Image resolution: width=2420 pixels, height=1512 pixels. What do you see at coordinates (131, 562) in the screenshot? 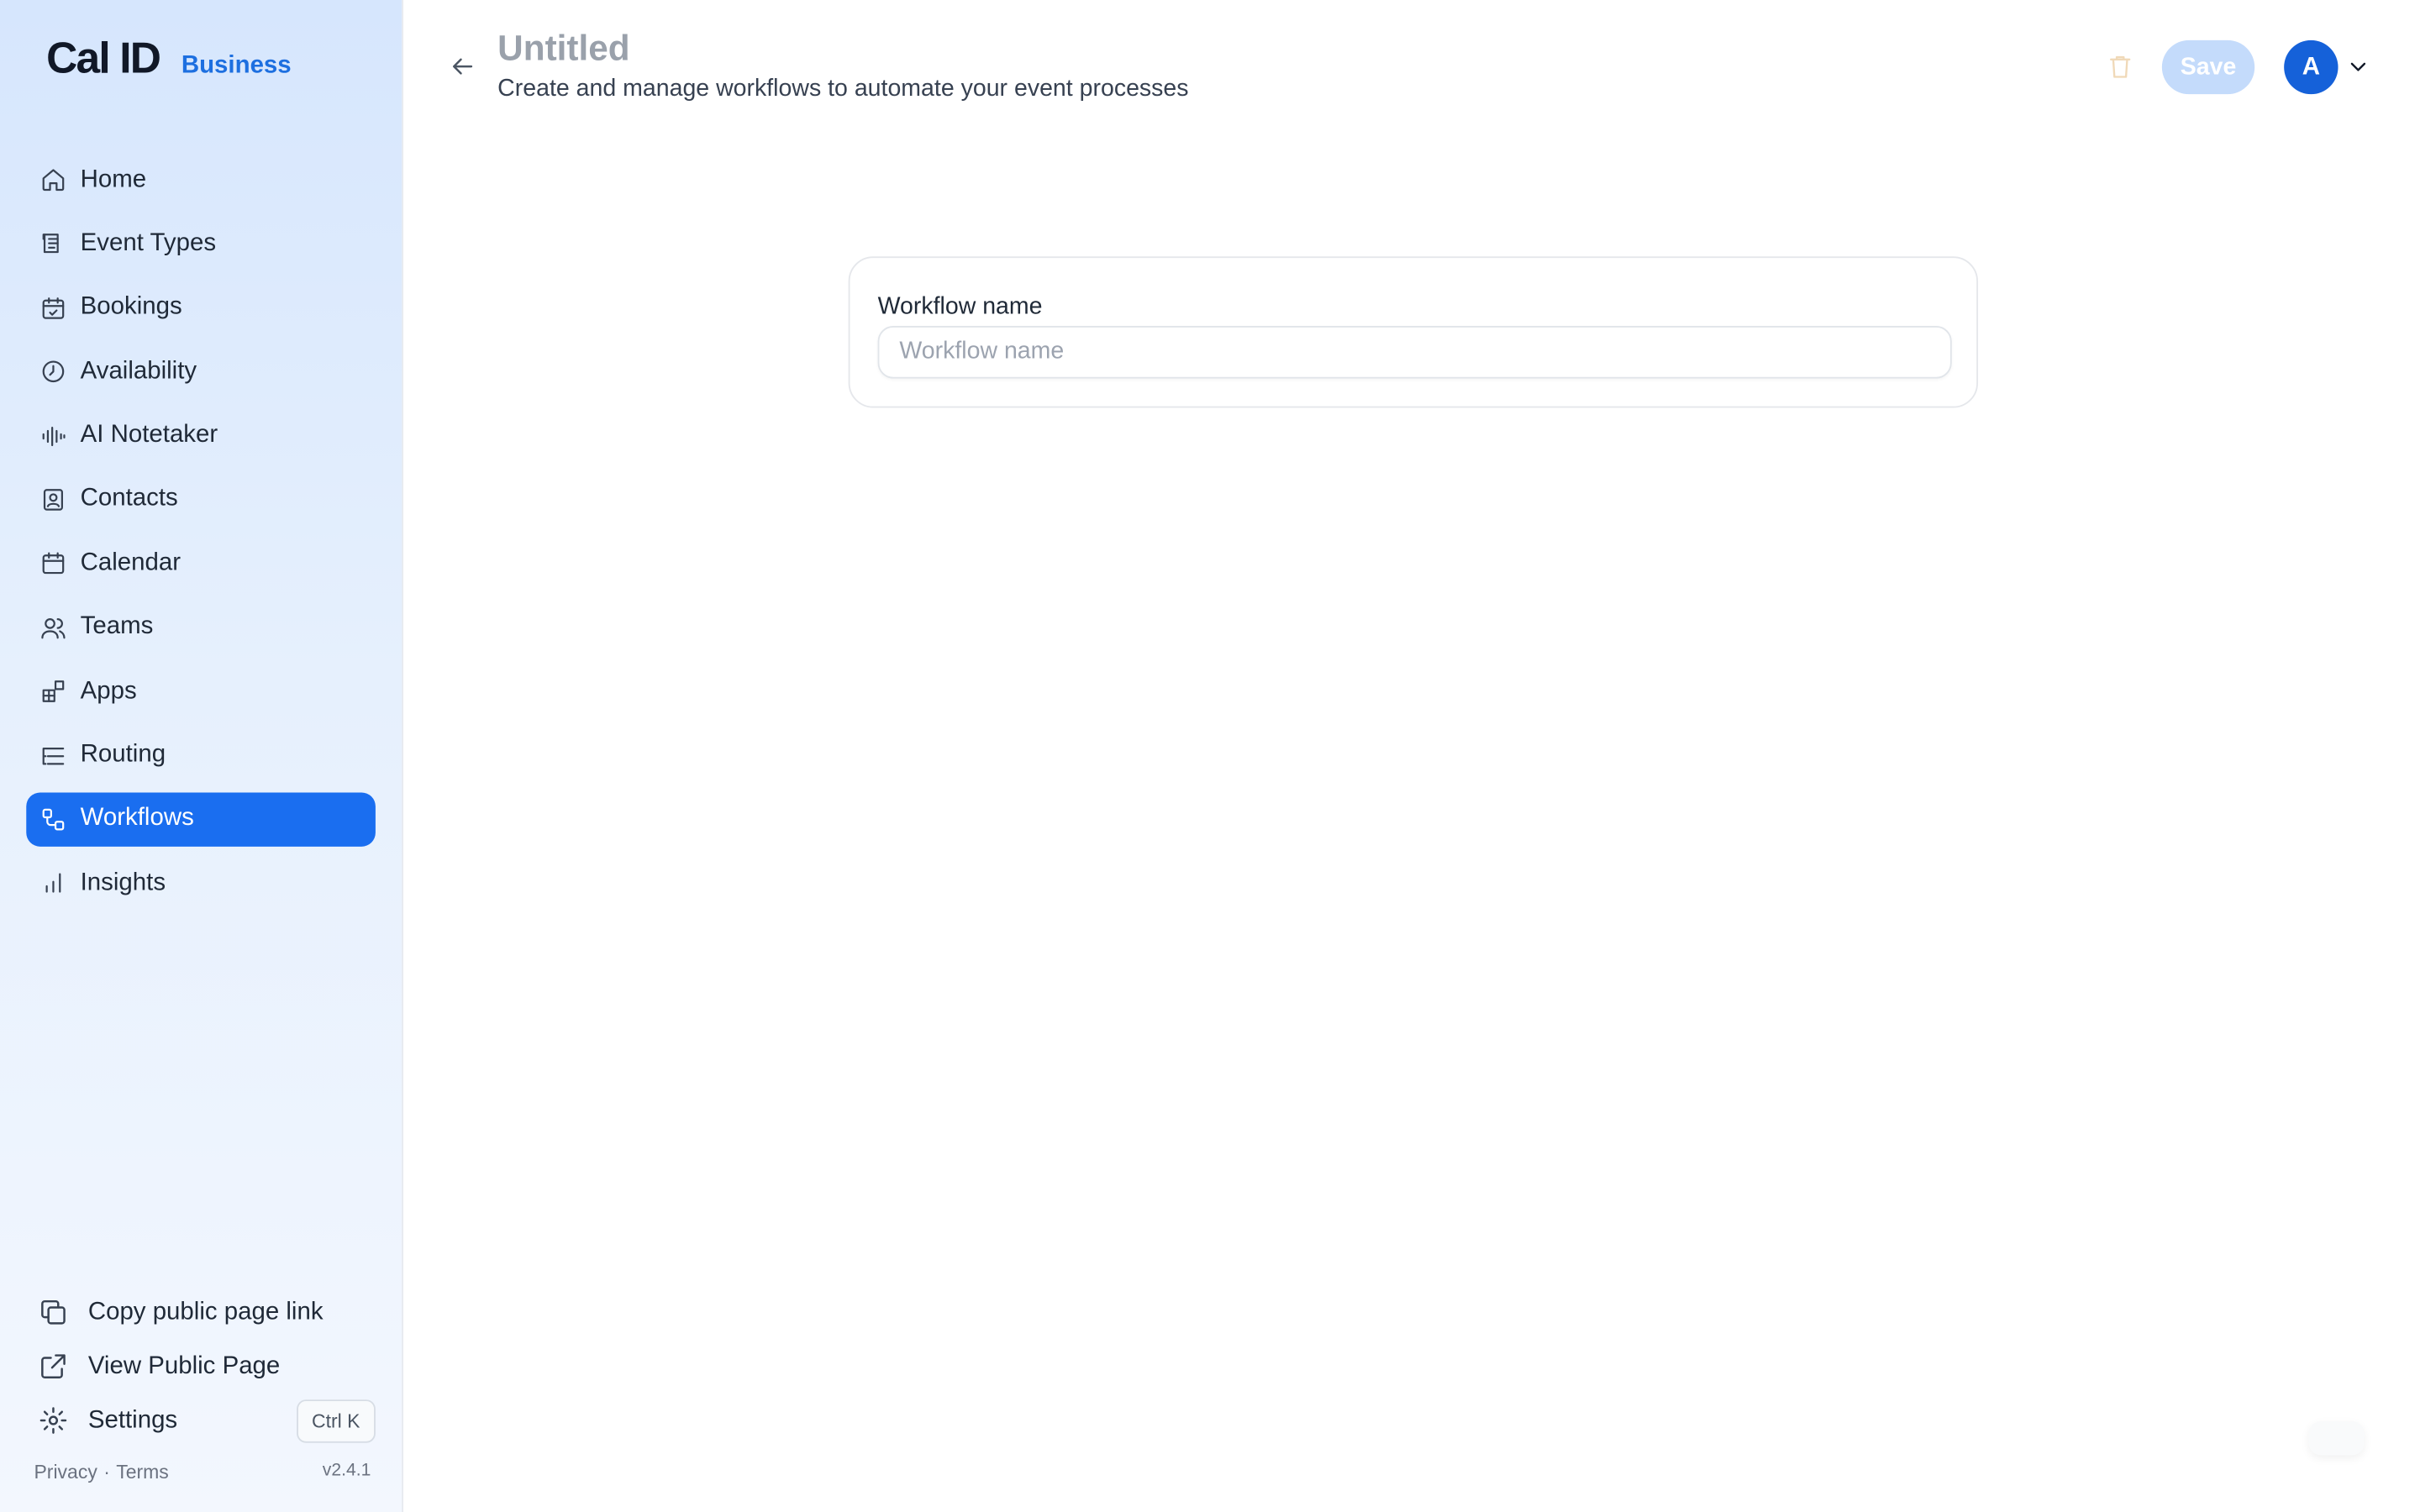
I see `sidebar-item-label: Calendar` at bounding box center [131, 562].